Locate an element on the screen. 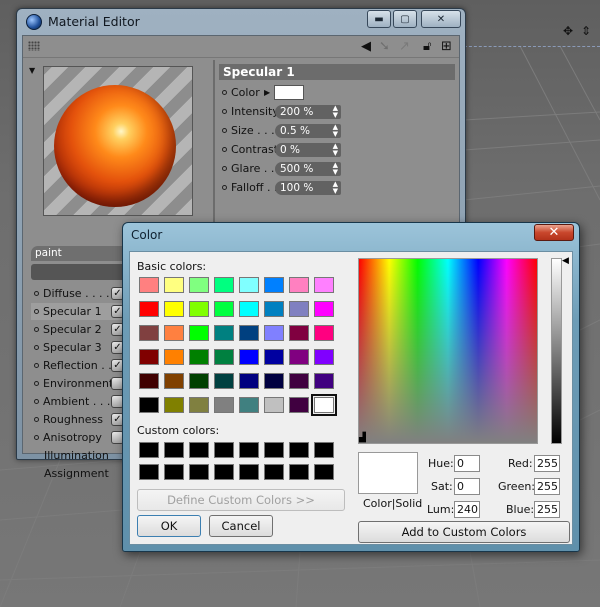 Image resolution: width=600 pixels, height=607 pixels. hue-input: 0 is located at coordinates (467, 463).